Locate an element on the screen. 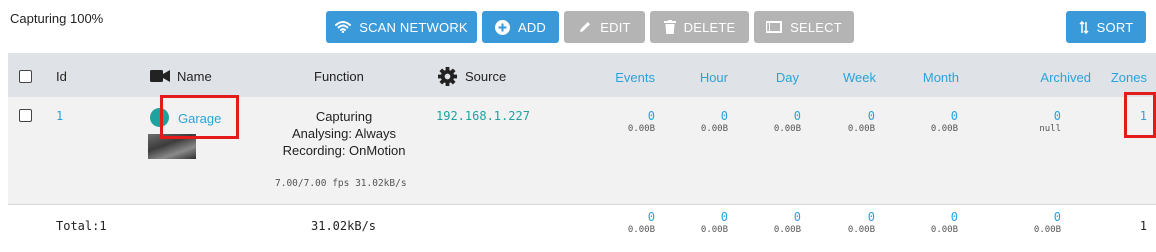  total-month: 0 0.00B is located at coordinates (944, 222).